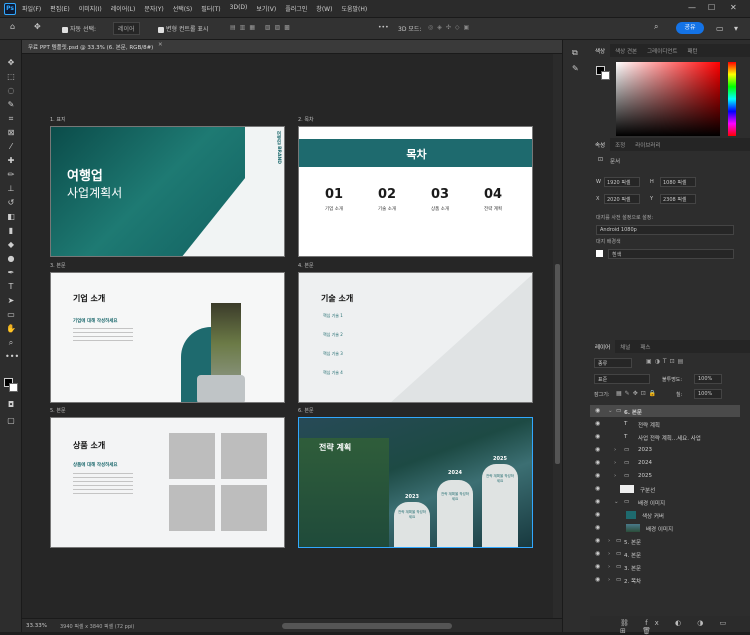 This screenshot has height=635, width=750. Describe the element at coordinates (665, 476) in the screenshot. I see `layer-row: ◉ › ▭ 2025` at that location.